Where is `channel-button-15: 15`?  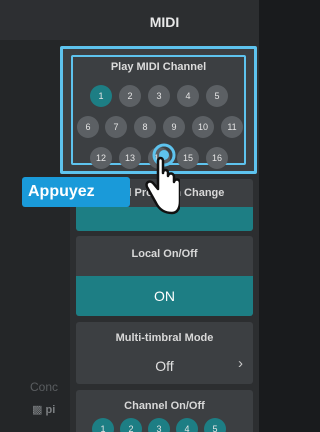 channel-button-15: 15 is located at coordinates (188, 158).